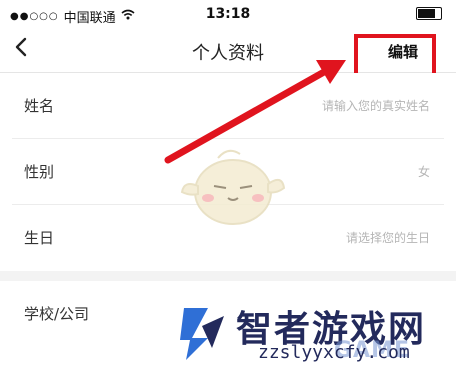 This screenshot has width=456, height=370. Describe the element at coordinates (334, 352) in the screenshot. I see `brand-url: zzslyyxcfy.com` at that location.